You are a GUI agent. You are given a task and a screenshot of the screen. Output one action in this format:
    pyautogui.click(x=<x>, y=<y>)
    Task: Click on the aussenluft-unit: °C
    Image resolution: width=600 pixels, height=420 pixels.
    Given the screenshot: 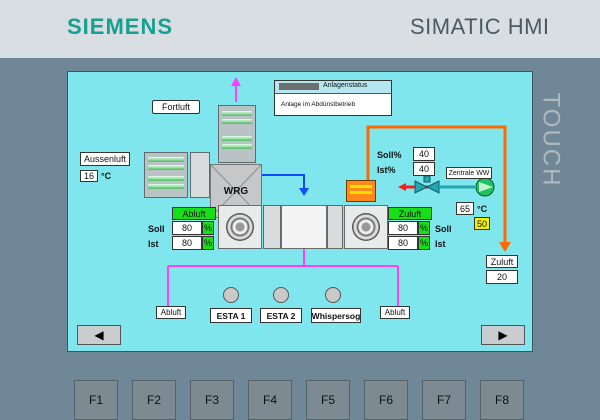 What is the action you would take?
    pyautogui.click(x=106, y=176)
    